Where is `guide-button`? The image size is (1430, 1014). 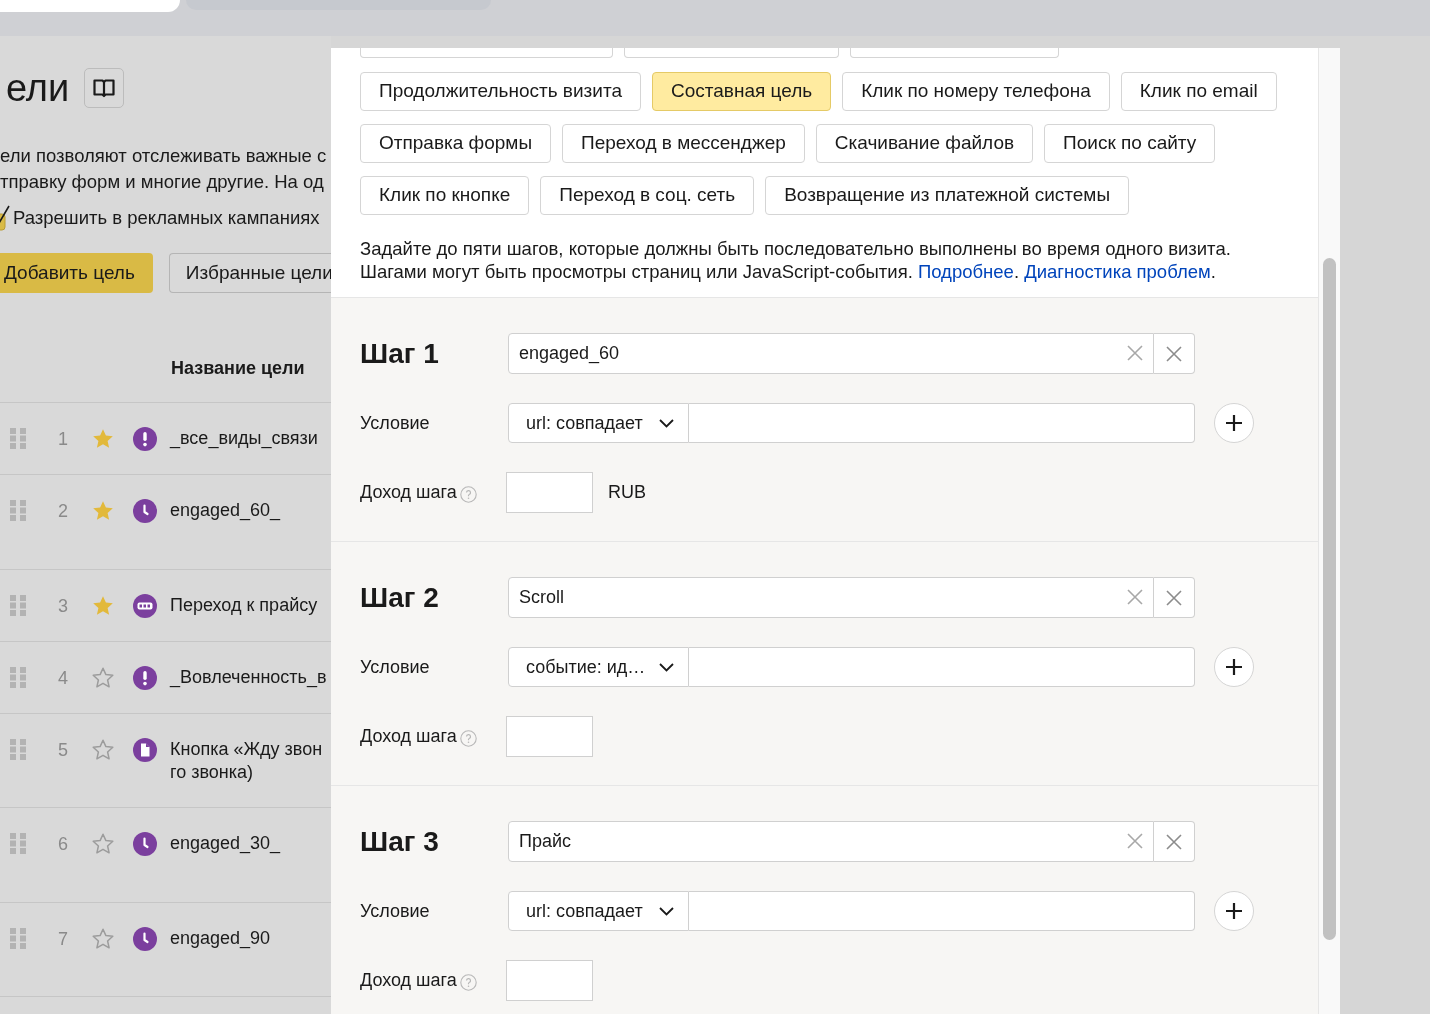
guide-button is located at coordinates (104, 88).